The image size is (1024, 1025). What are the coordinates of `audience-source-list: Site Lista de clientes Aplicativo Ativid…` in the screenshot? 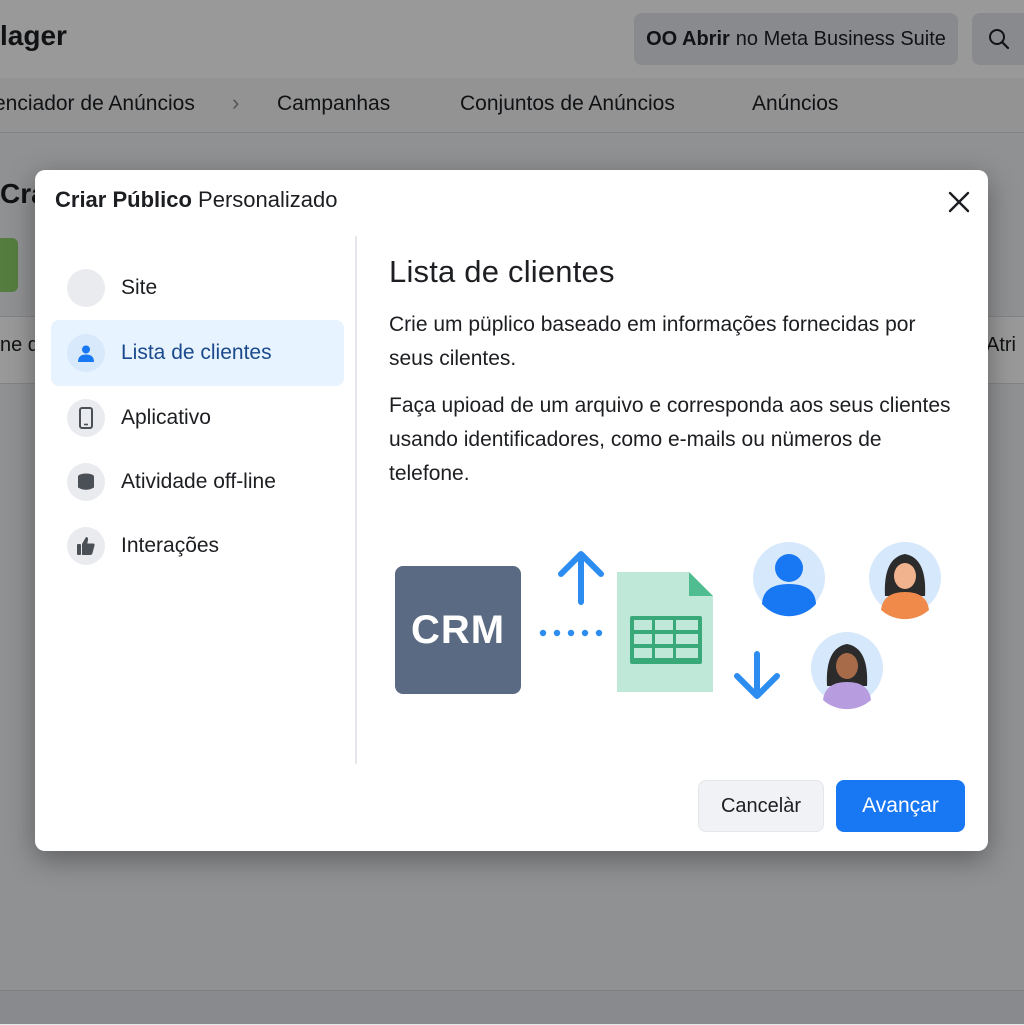 It's located at (197, 417).